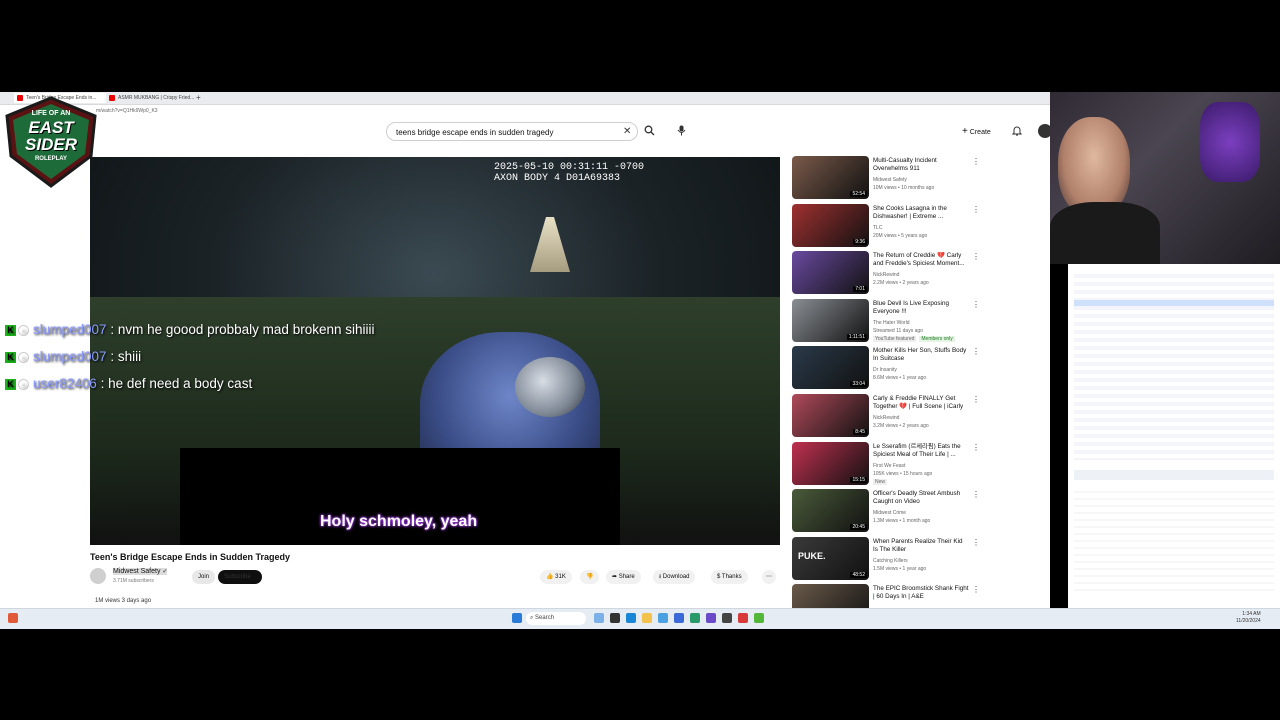 The image size is (1280, 720). Describe the element at coordinates (923, 323) in the screenshot. I see `recommended-channel: The Hater World` at that location.